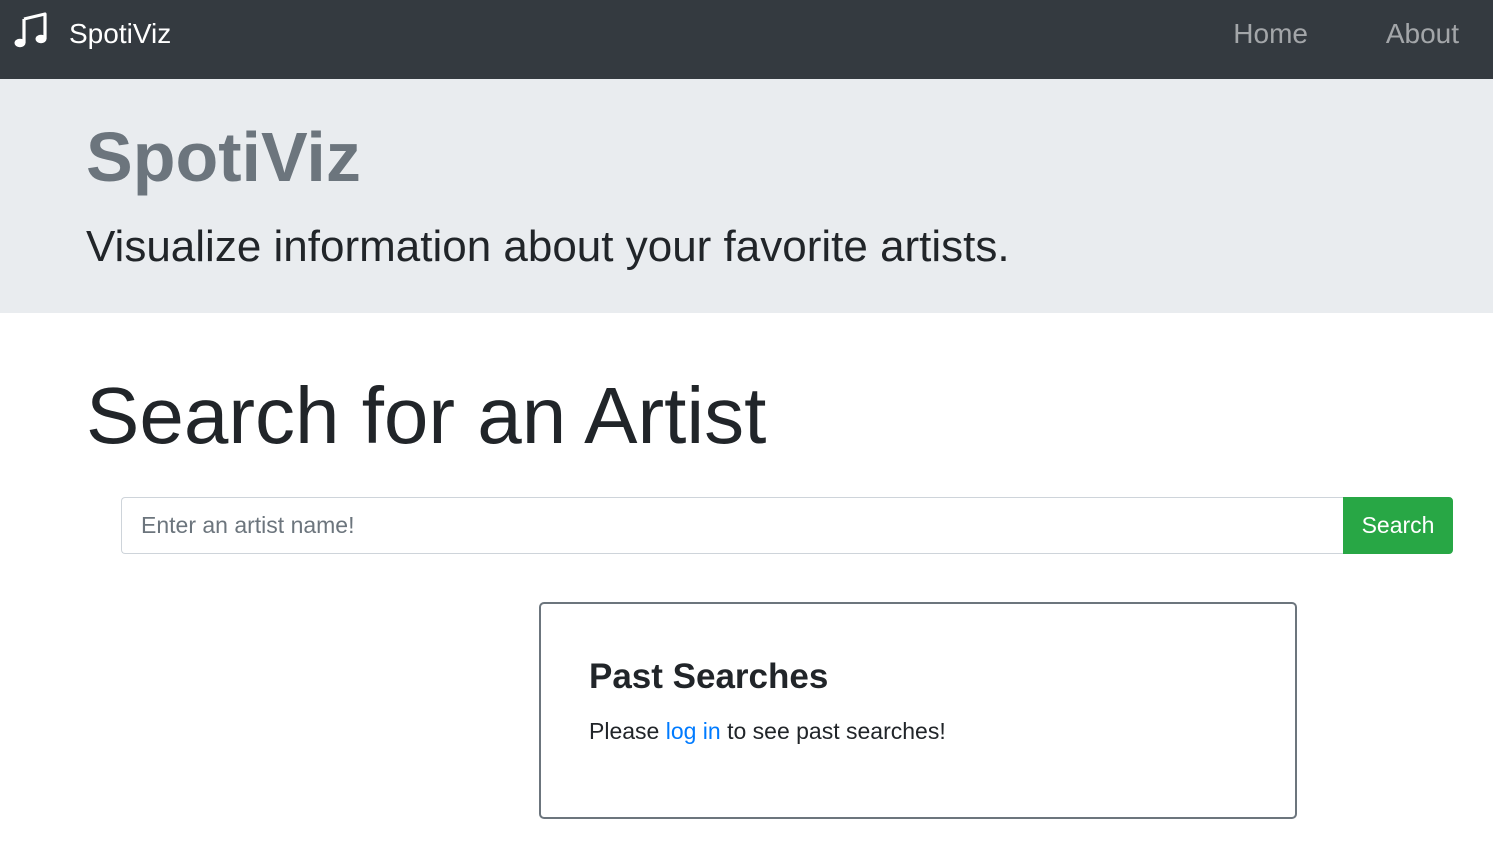 Image resolution: width=1493 pixels, height=845 pixels. What do you see at coordinates (1270, 34) in the screenshot?
I see `nav-link-home: Home` at bounding box center [1270, 34].